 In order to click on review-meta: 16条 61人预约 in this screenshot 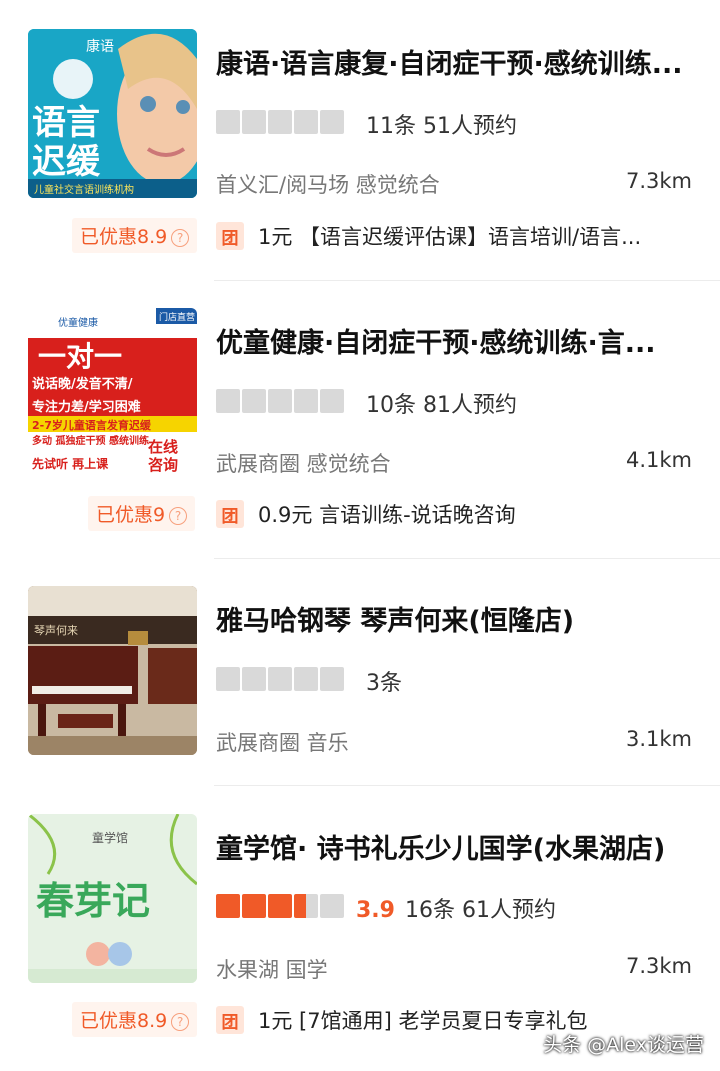, I will do `click(480, 910)`.